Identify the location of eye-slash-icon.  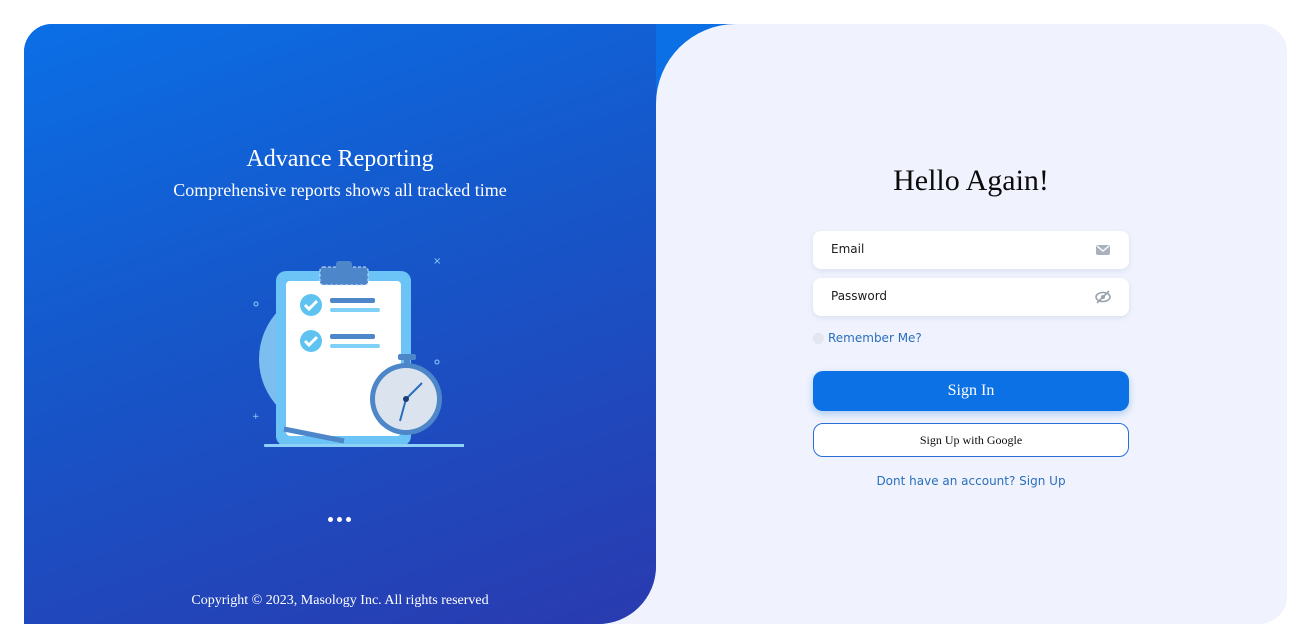
(1103, 297).